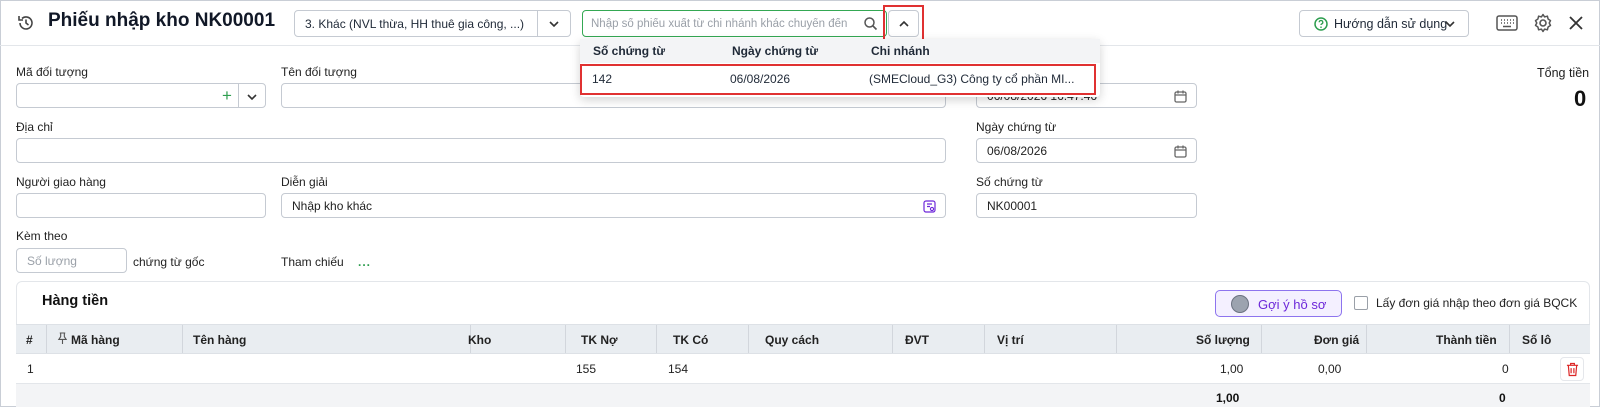 The image size is (1600, 407). What do you see at coordinates (838, 79) in the screenshot?
I see `highlight-box-row` at bounding box center [838, 79].